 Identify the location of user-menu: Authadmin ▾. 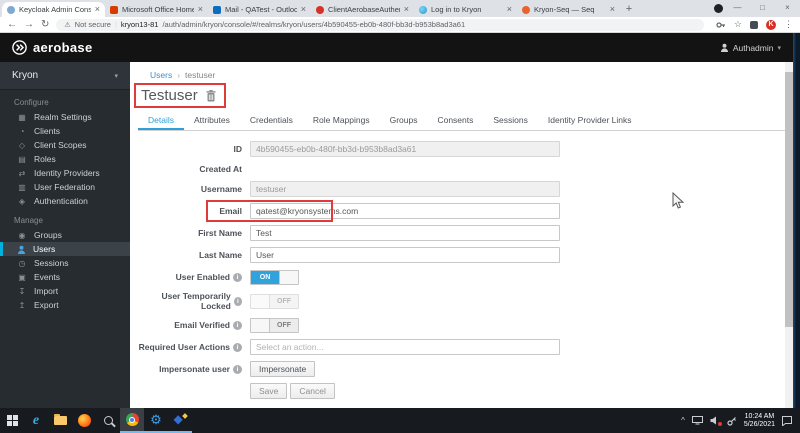
(750, 48).